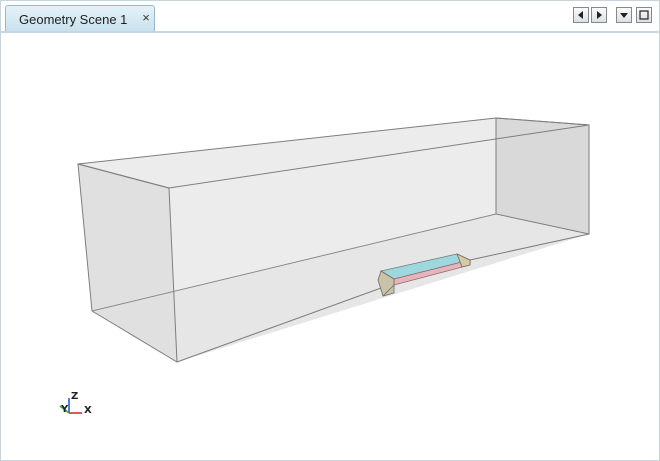 The height and width of the screenshot is (461, 660). What do you see at coordinates (127, 263) in the screenshot?
I see `box-near-face` at bounding box center [127, 263].